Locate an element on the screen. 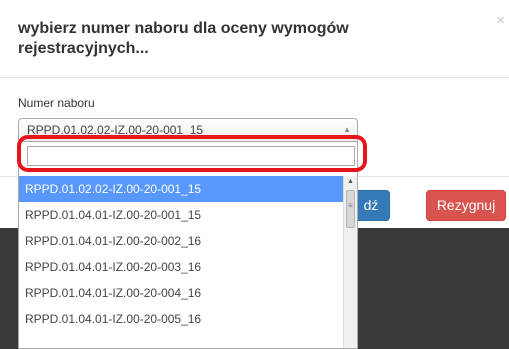 The image size is (509, 349). close-icon: × is located at coordinates (500, 20).